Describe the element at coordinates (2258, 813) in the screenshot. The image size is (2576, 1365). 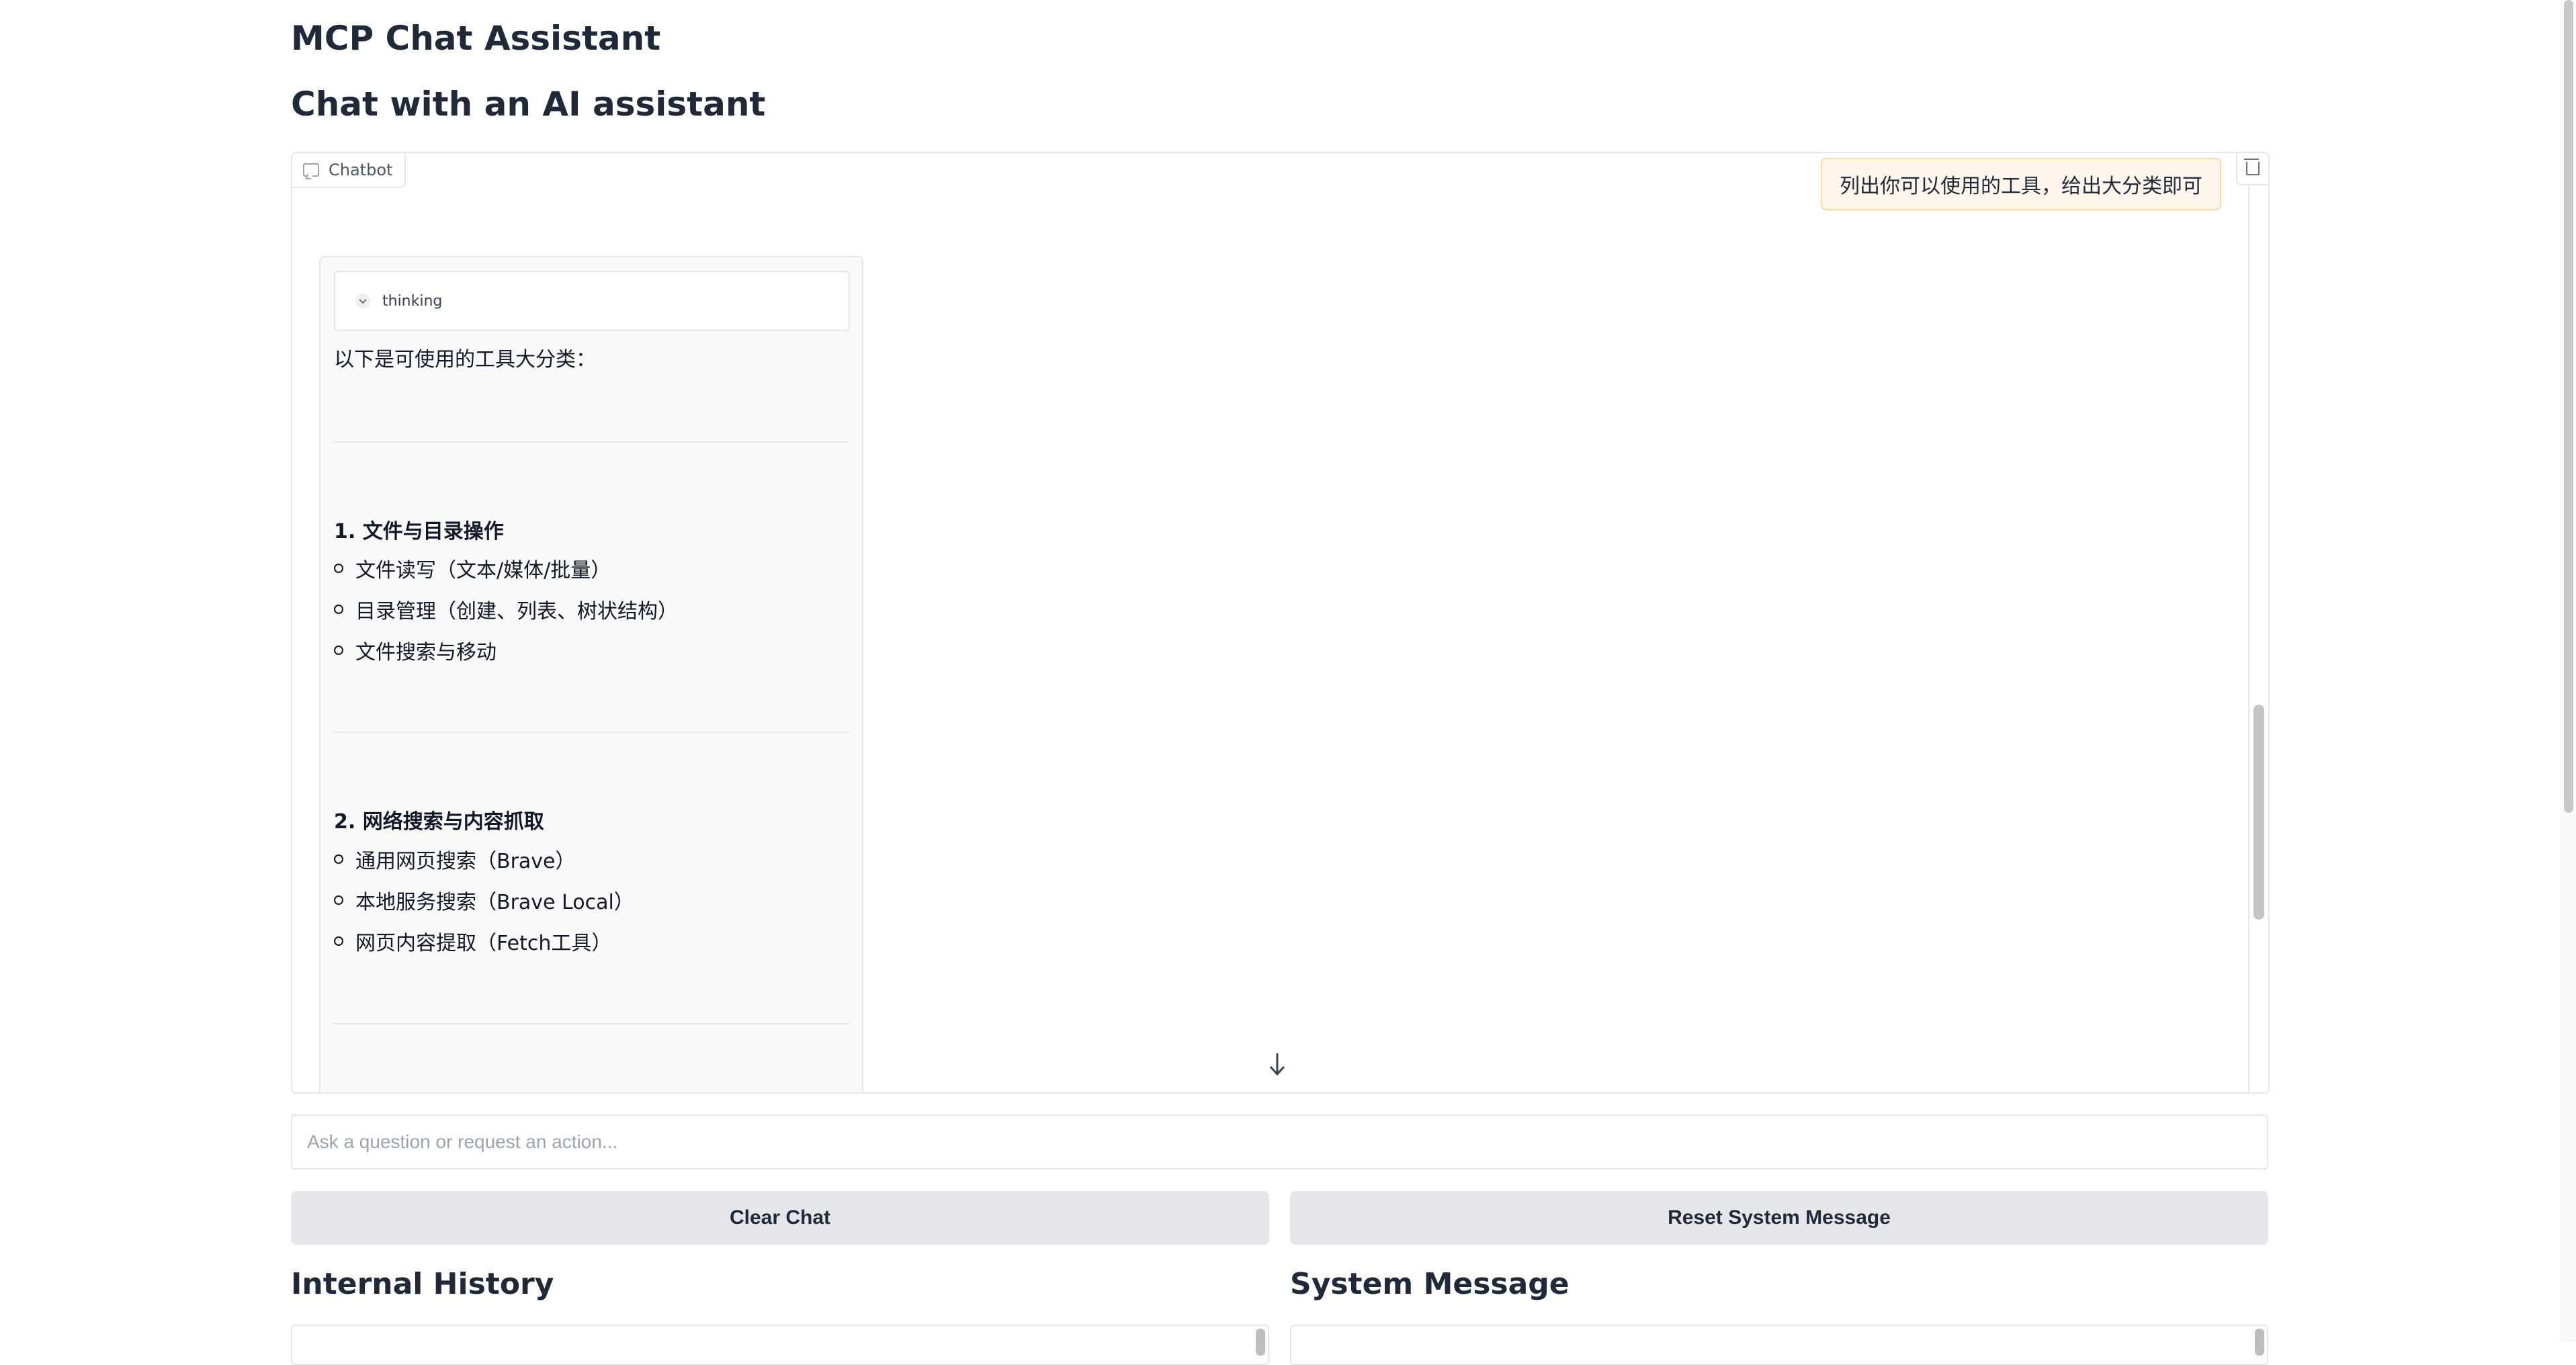
I see `chat-scrollbar-thumb` at that location.